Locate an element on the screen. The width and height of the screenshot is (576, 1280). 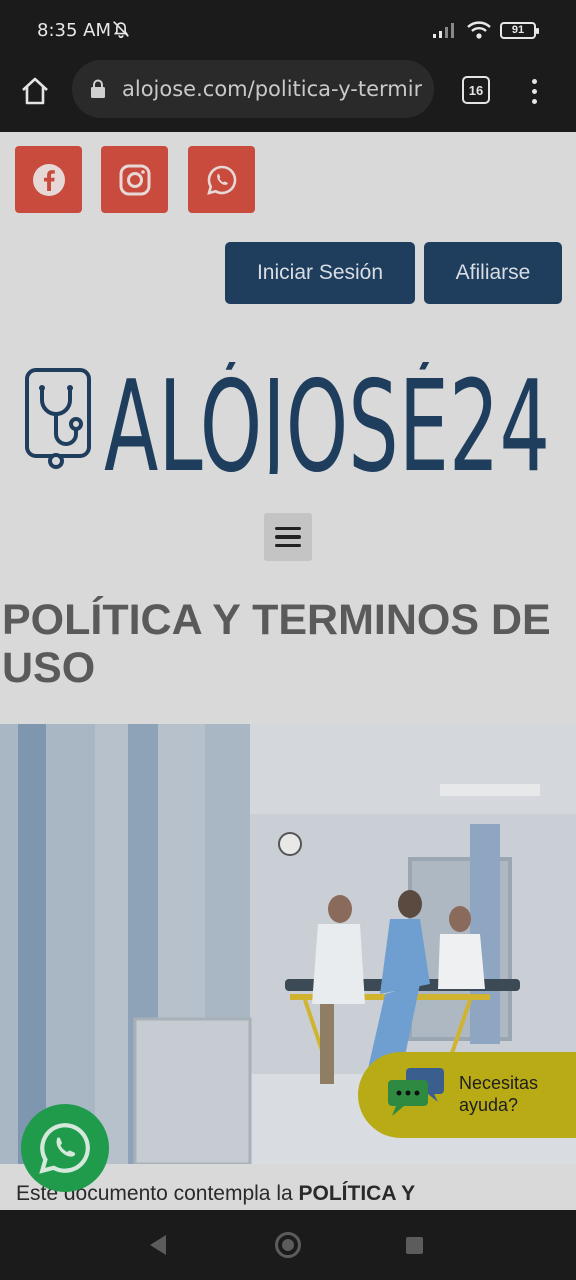
instagram-icon is located at coordinates (134, 179).